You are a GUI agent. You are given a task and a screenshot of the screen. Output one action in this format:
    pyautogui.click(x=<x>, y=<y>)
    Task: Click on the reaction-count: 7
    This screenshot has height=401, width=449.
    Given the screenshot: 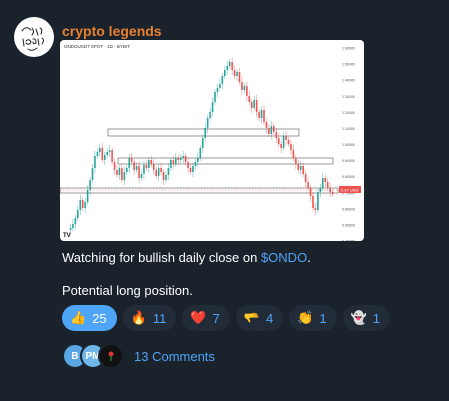 What is the action you would take?
    pyautogui.click(x=216, y=318)
    